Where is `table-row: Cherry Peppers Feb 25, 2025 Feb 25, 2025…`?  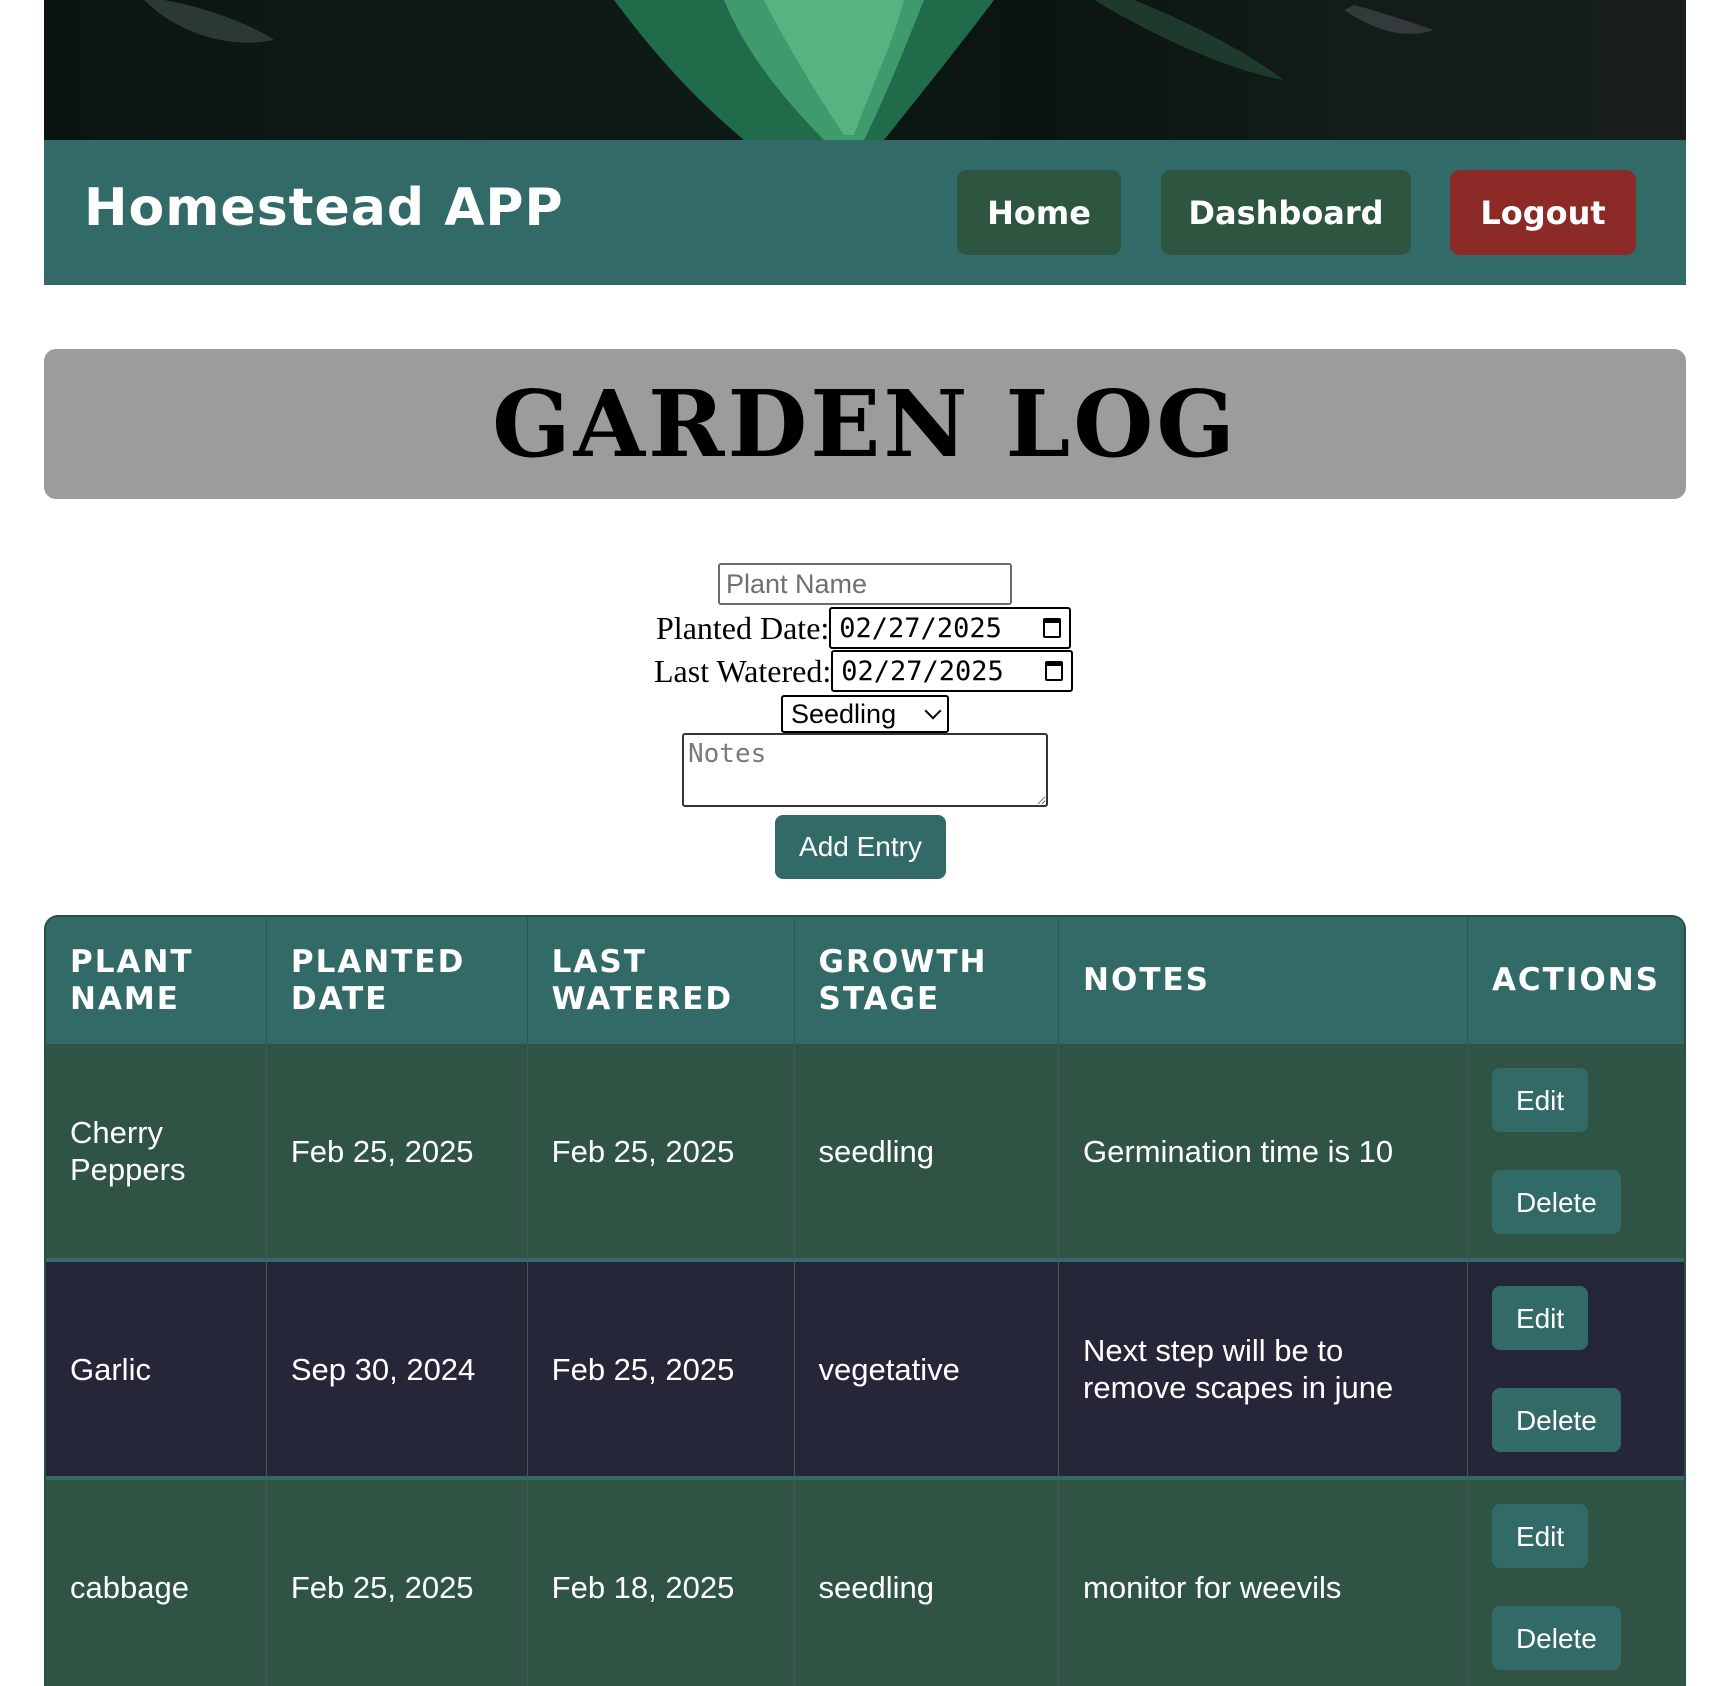
table-row: Cherry Peppers Feb 25, 2025 Feb 25, 2025… is located at coordinates (865, 1151).